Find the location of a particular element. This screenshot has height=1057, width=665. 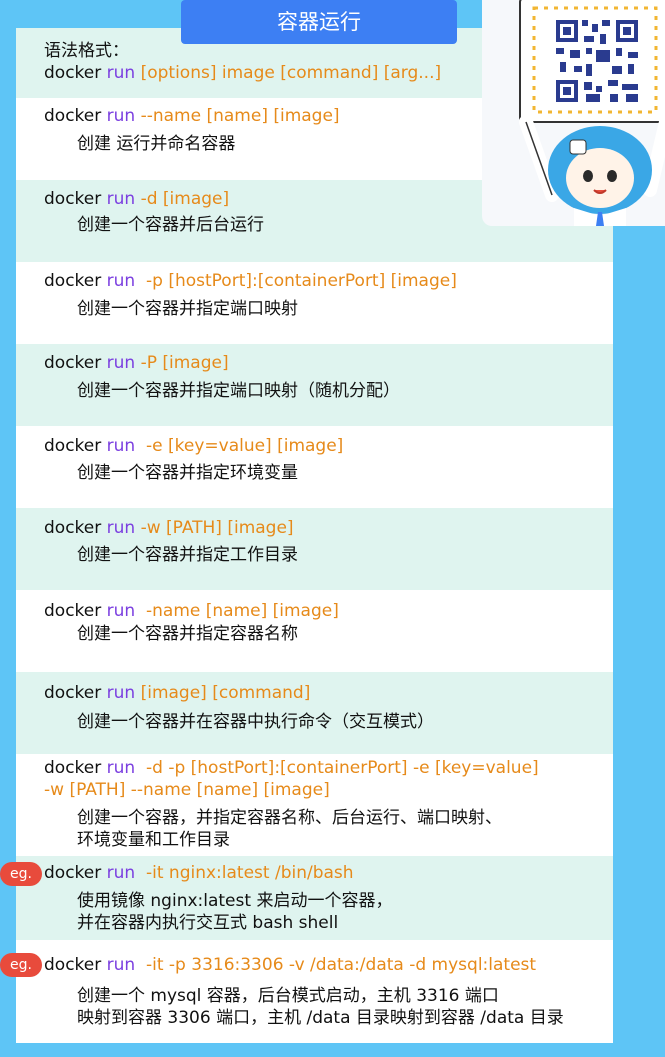

command-description: 创建一个容器并指定端口映射 is located at coordinates (187, 309).